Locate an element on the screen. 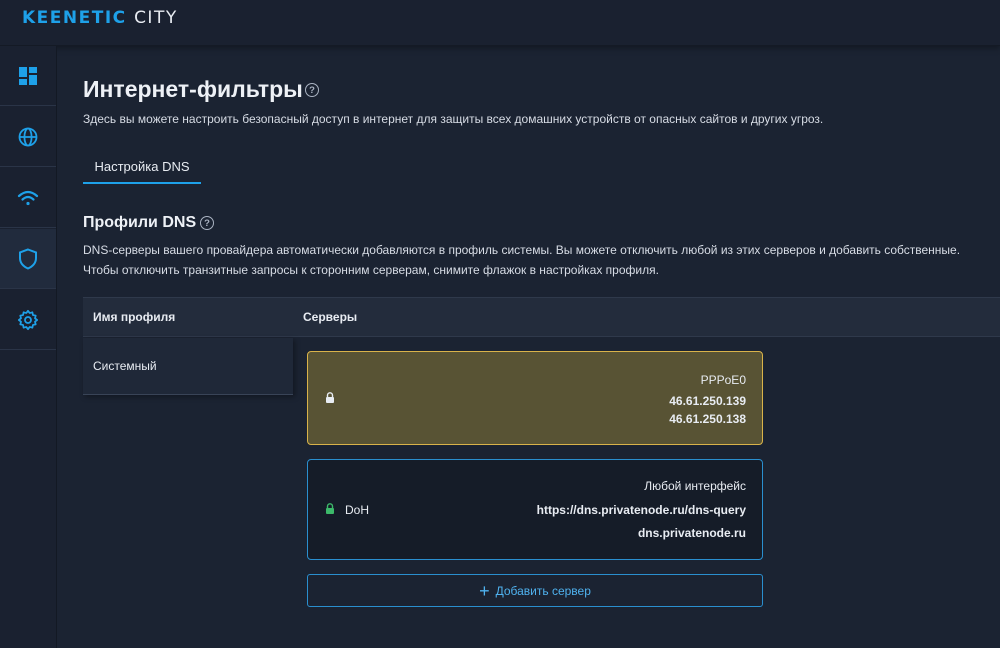  server-url: https://dns.privatenode.ru/dns-query is located at coordinates (641, 510).